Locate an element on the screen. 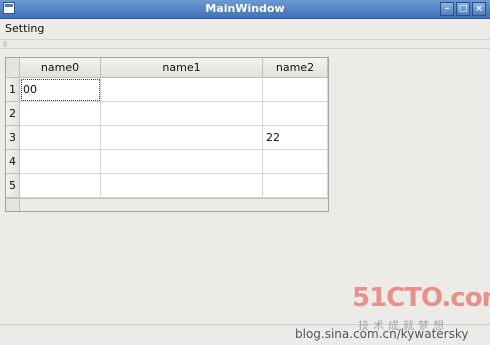  table-cell: 22 is located at coordinates (295, 138).